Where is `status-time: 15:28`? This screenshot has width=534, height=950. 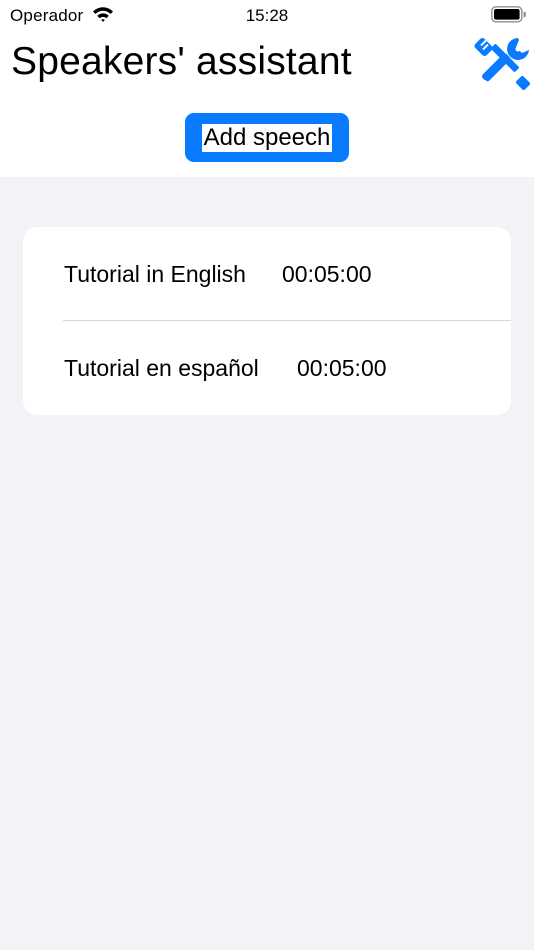
status-time: 15:28 is located at coordinates (267, 15).